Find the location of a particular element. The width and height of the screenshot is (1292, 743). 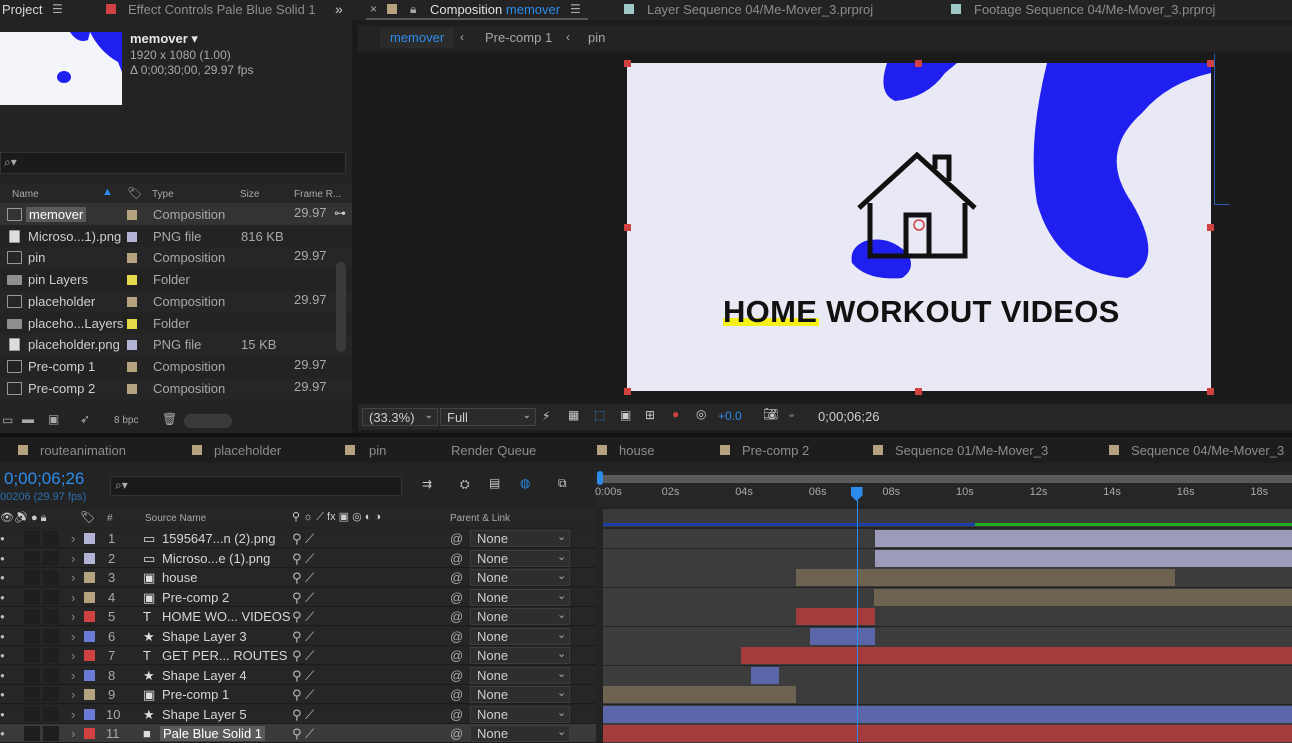

scrollbar is located at coordinates (341, 307).